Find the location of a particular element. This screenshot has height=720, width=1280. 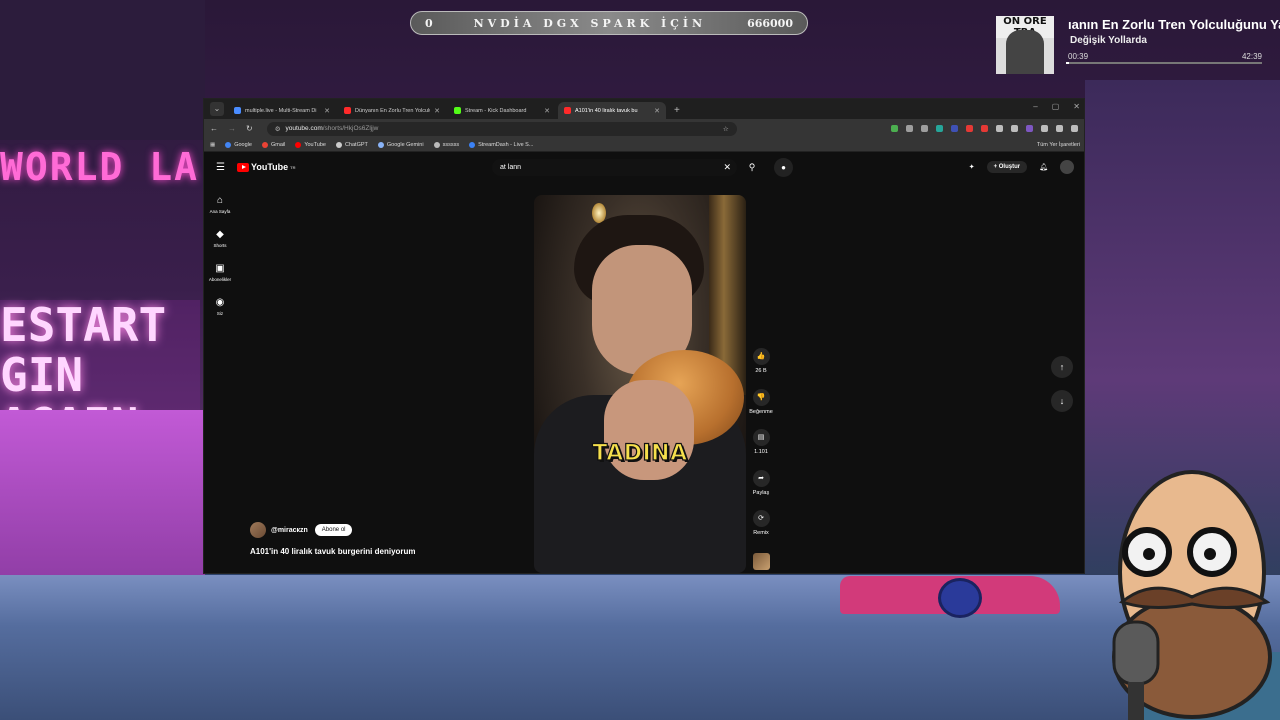

url-path: /shorts/HkjOs6Zljjw is located at coordinates (350, 128).